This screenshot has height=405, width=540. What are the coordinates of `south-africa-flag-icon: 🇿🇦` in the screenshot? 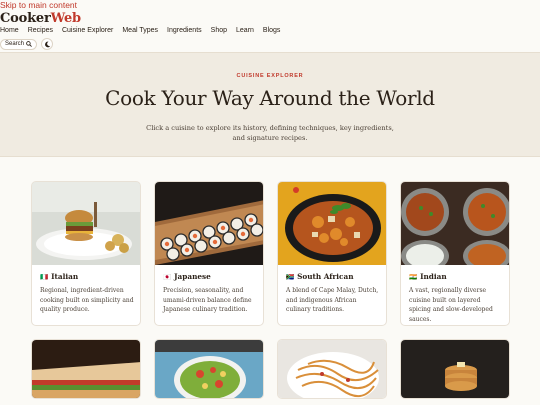 It's located at (290, 276).